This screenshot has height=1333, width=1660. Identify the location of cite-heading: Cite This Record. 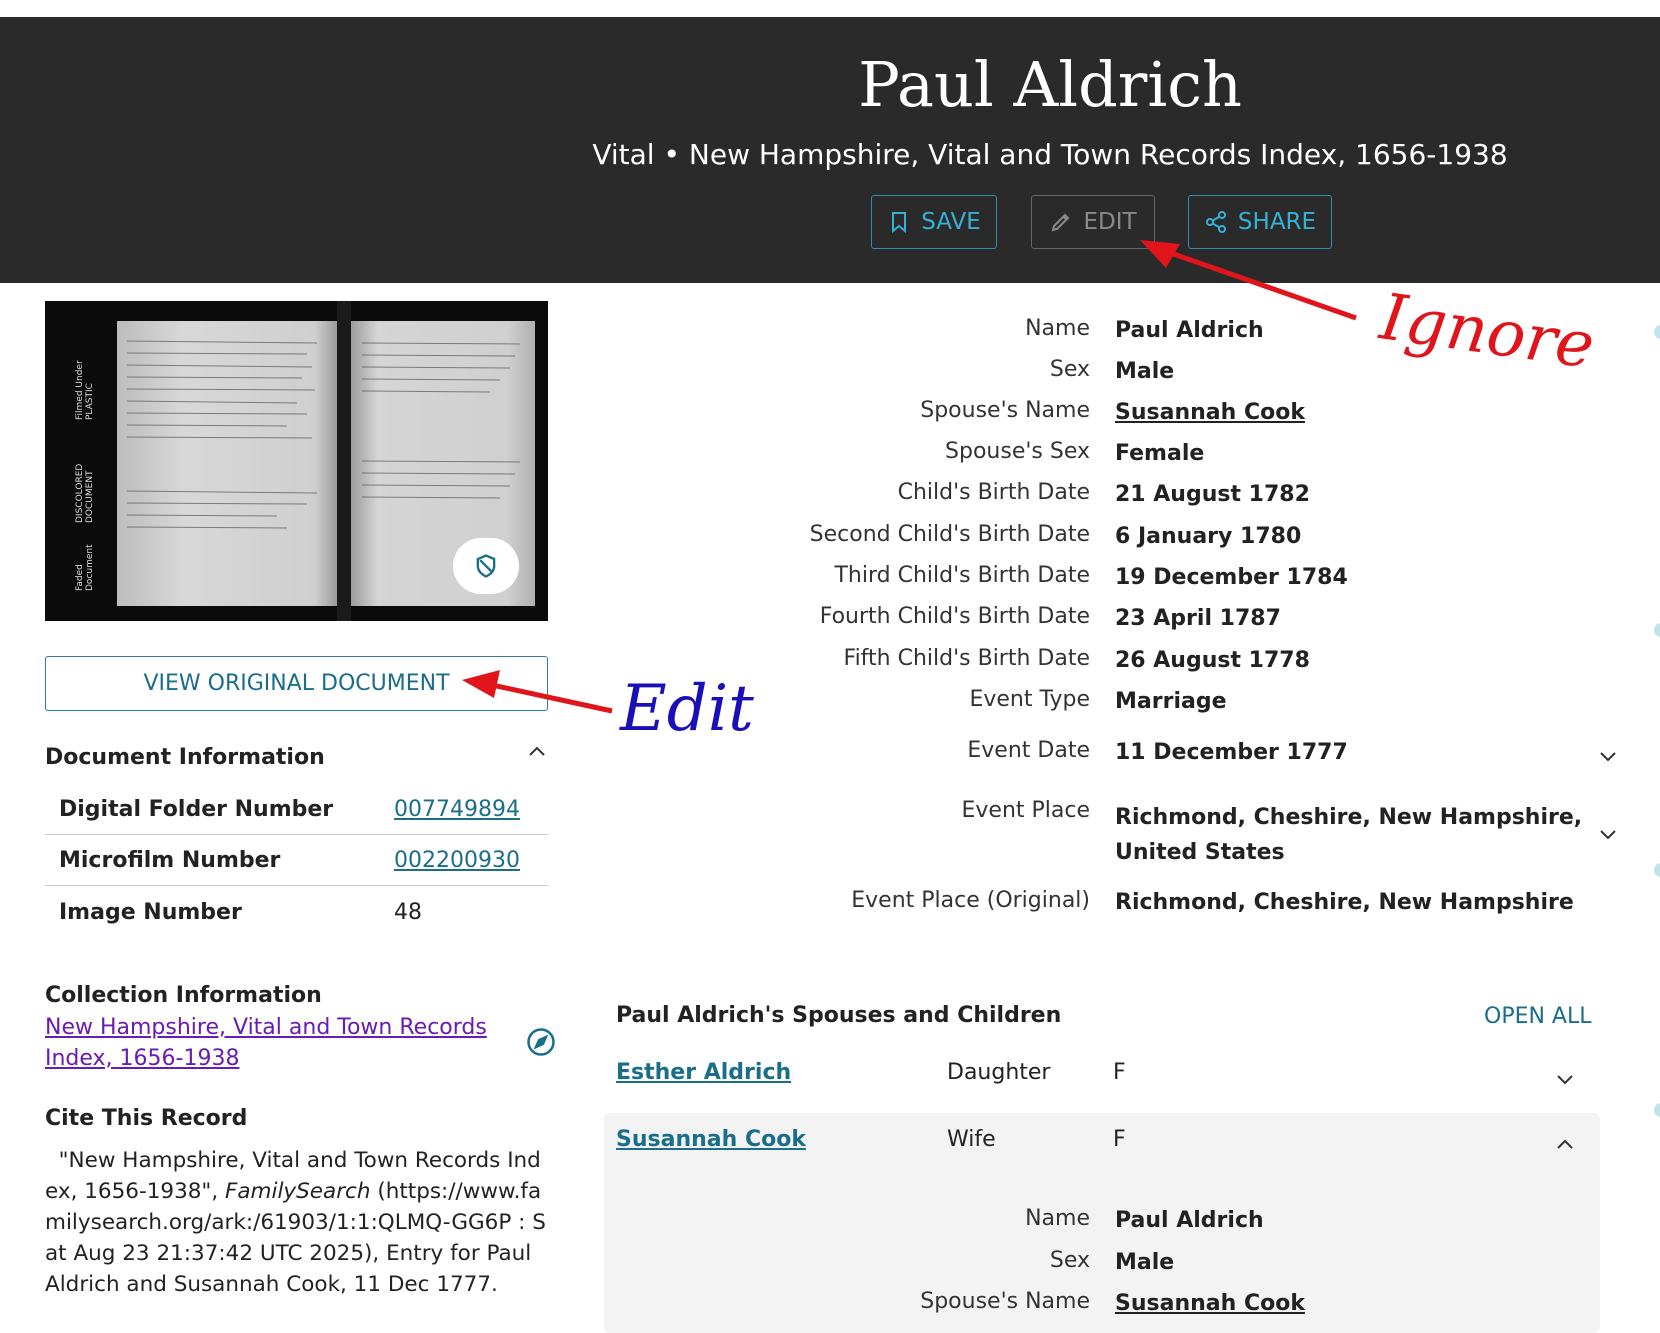
(146, 1118).